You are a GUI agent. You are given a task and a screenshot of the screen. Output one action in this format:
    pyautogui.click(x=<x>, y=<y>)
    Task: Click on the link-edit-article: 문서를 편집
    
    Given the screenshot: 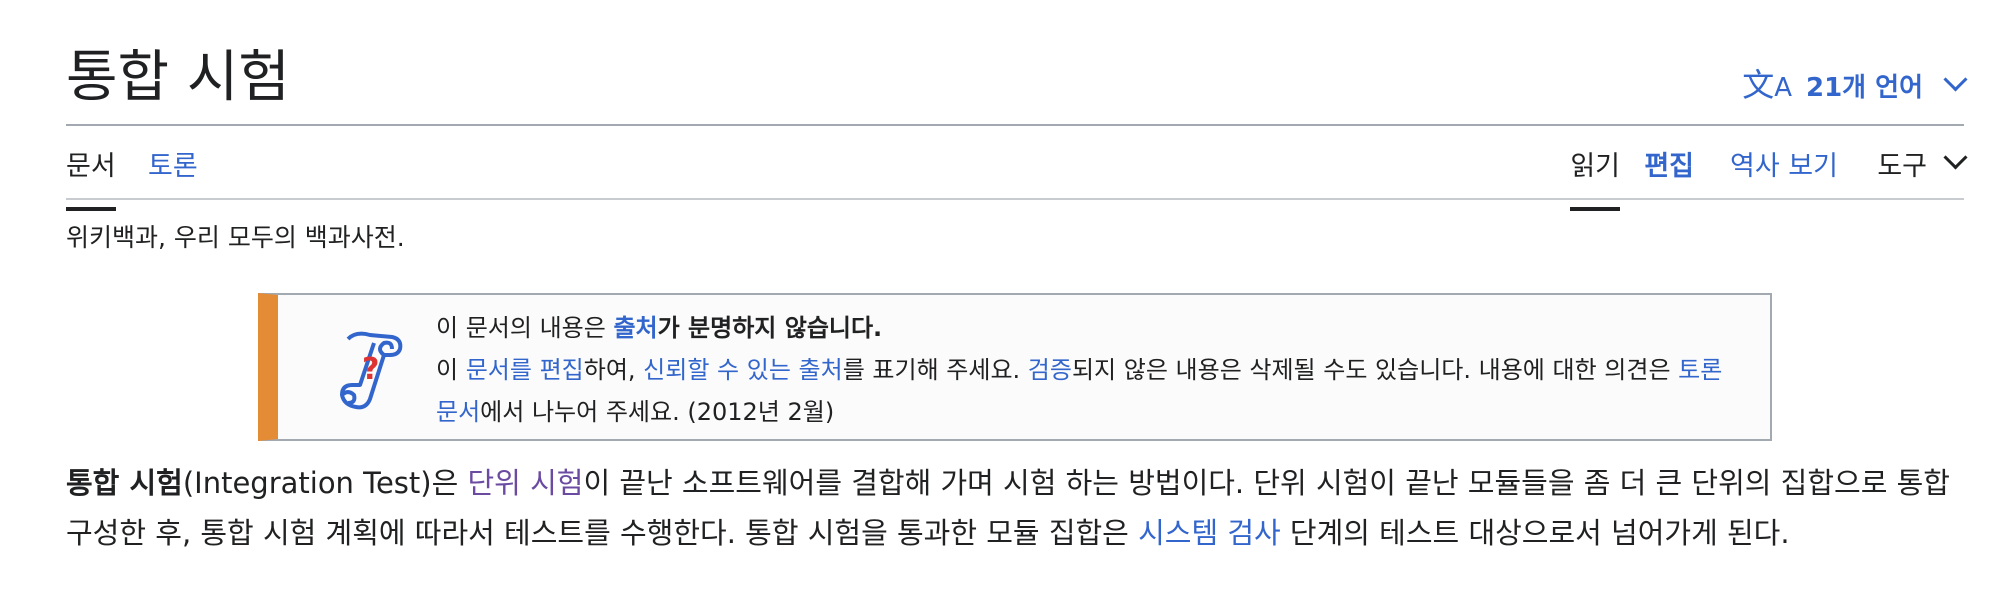 What is the action you would take?
    pyautogui.click(x=525, y=370)
    